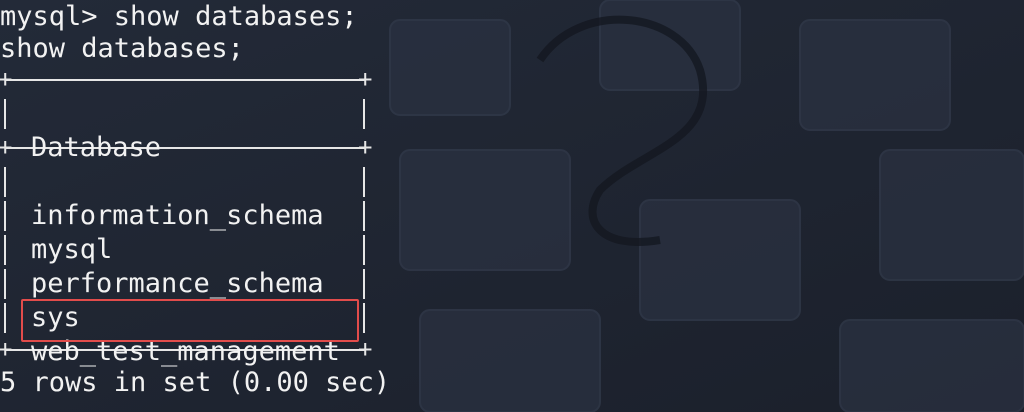  What do you see at coordinates (96, 147) in the screenshot?
I see `column-header-database: Database` at bounding box center [96, 147].